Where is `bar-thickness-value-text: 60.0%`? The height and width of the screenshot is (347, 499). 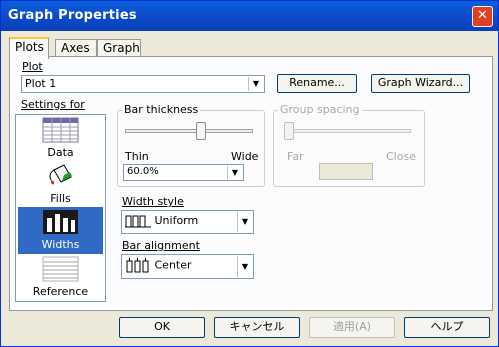
bar-thickness-value-text: 60.0% is located at coordinates (143, 171).